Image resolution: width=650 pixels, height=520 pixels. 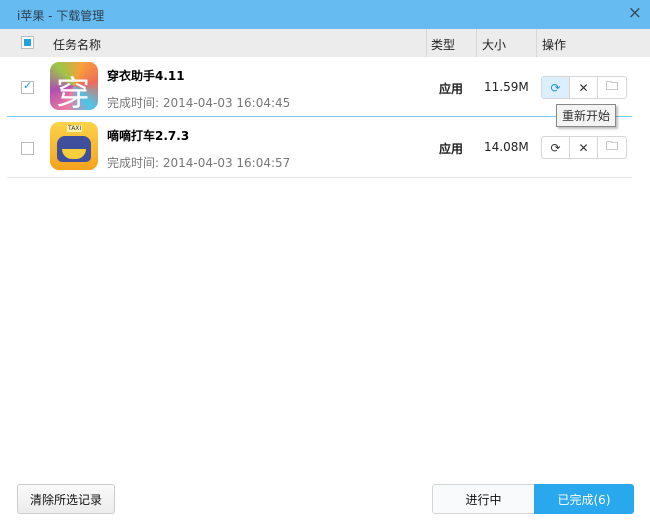 I want to click on task-name: 嘀嘀打车2.7.3, so click(x=148, y=136).